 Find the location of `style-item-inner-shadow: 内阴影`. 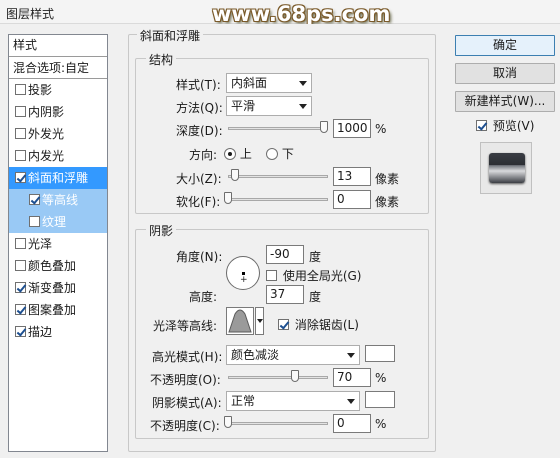

style-item-inner-shadow: 内阴影 is located at coordinates (58, 112).